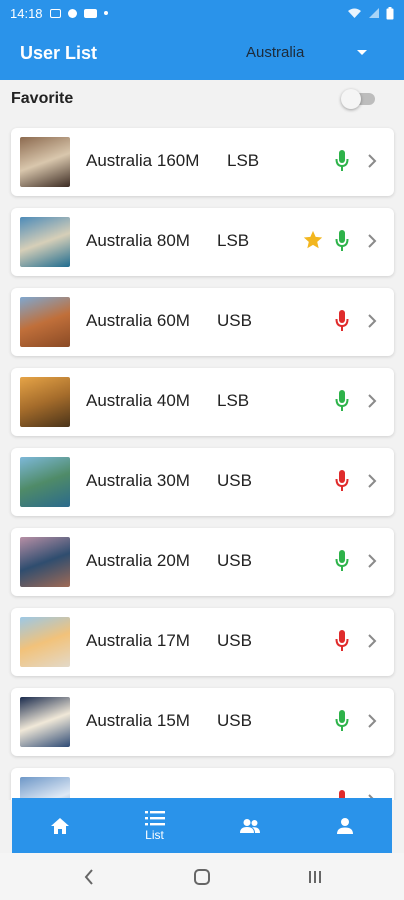  I want to click on user-card: Australia 60M USB, so click(202, 322).